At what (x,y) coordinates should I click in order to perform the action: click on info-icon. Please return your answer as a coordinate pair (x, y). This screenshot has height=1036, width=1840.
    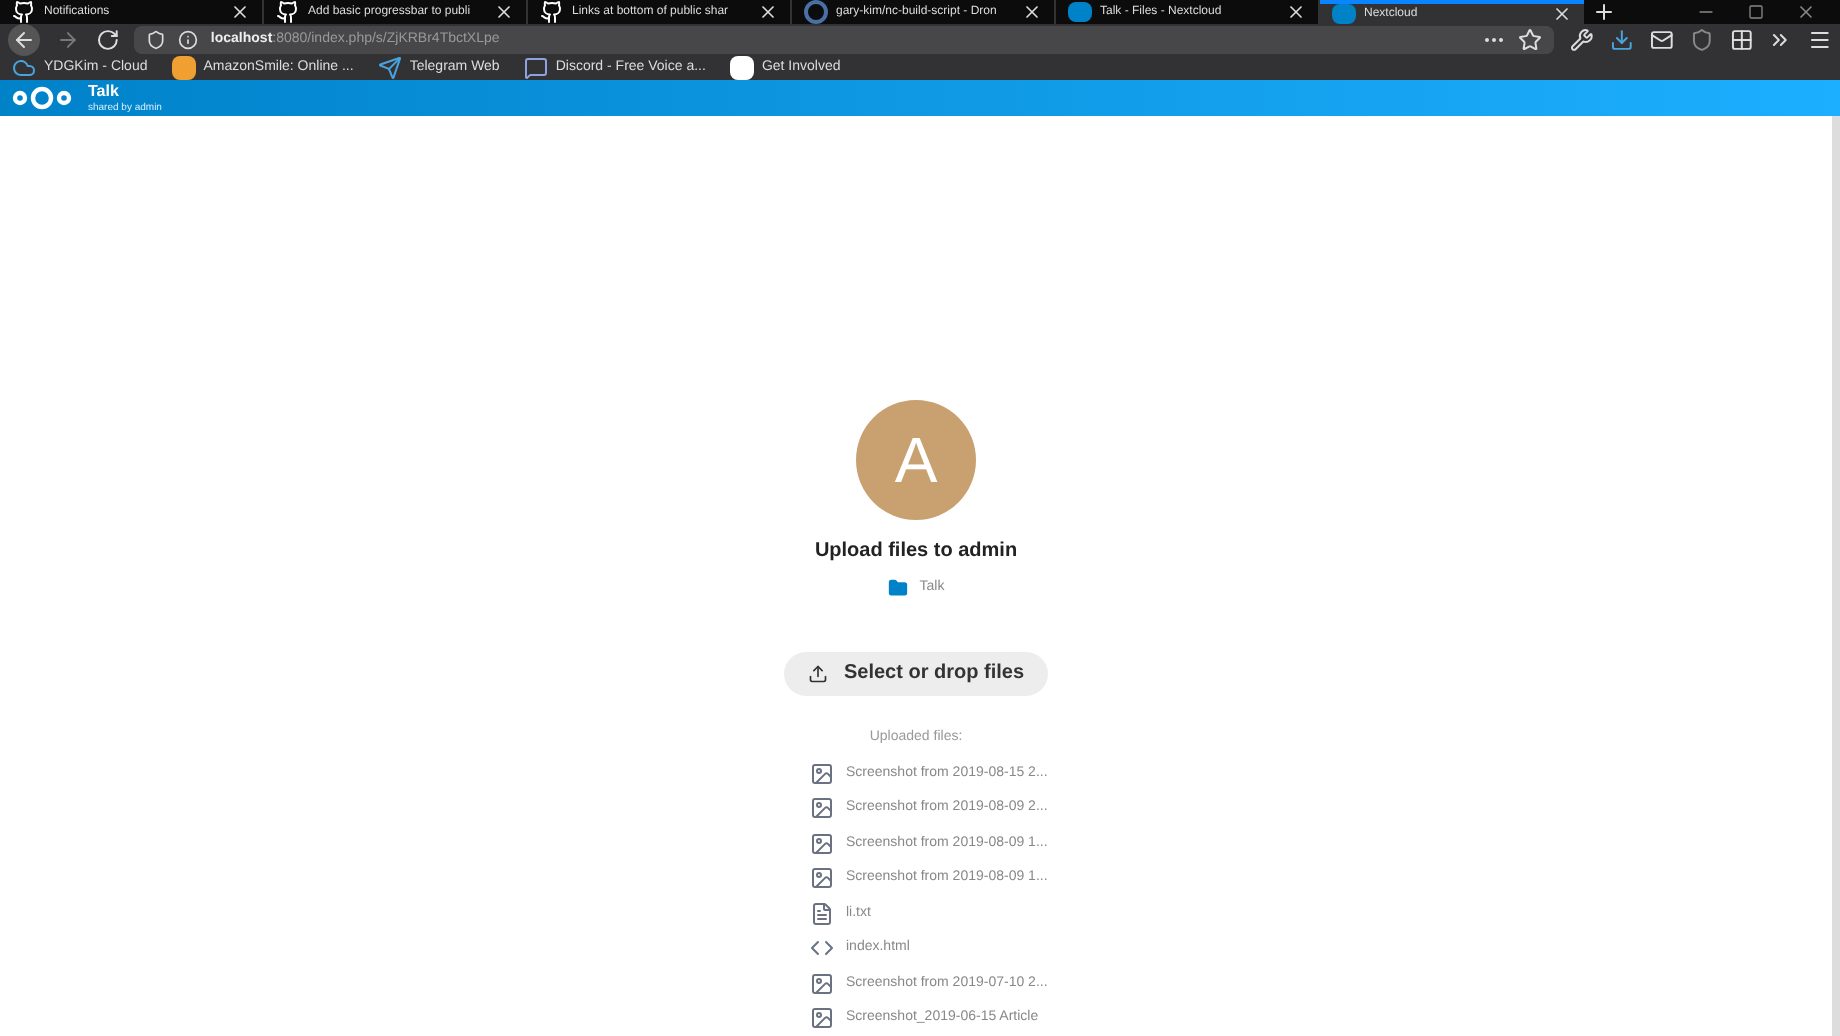
    Looking at the image, I should click on (188, 40).